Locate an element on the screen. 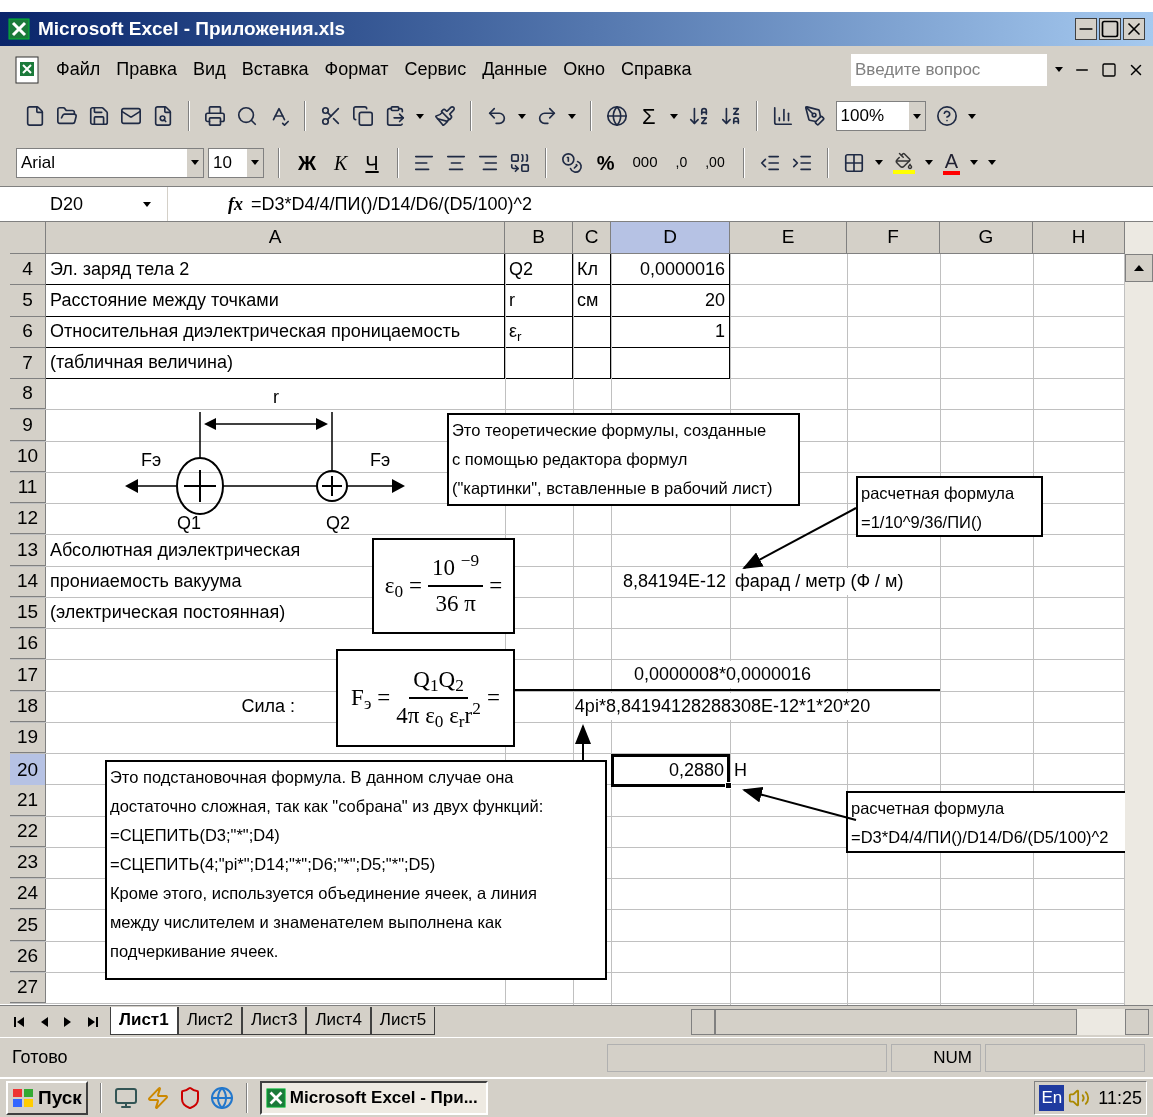  sheet-tab: Лист2 is located at coordinates (210, 1020).